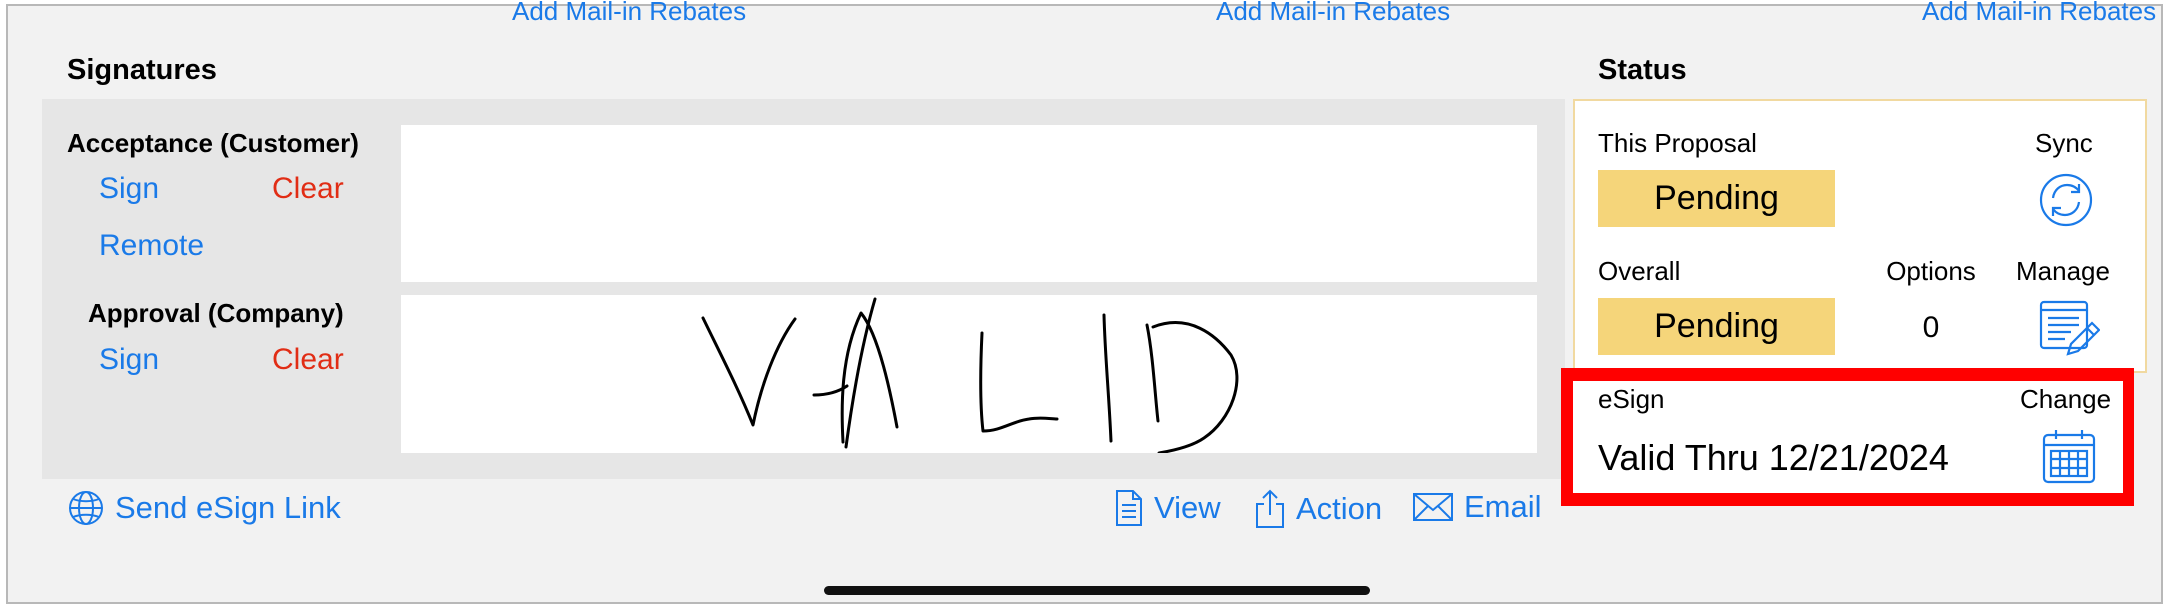 The height and width of the screenshot is (609, 2177). I want to click on add-mail-in-rebates-link-2: Add Mail-in Rebates, so click(1333, 13).